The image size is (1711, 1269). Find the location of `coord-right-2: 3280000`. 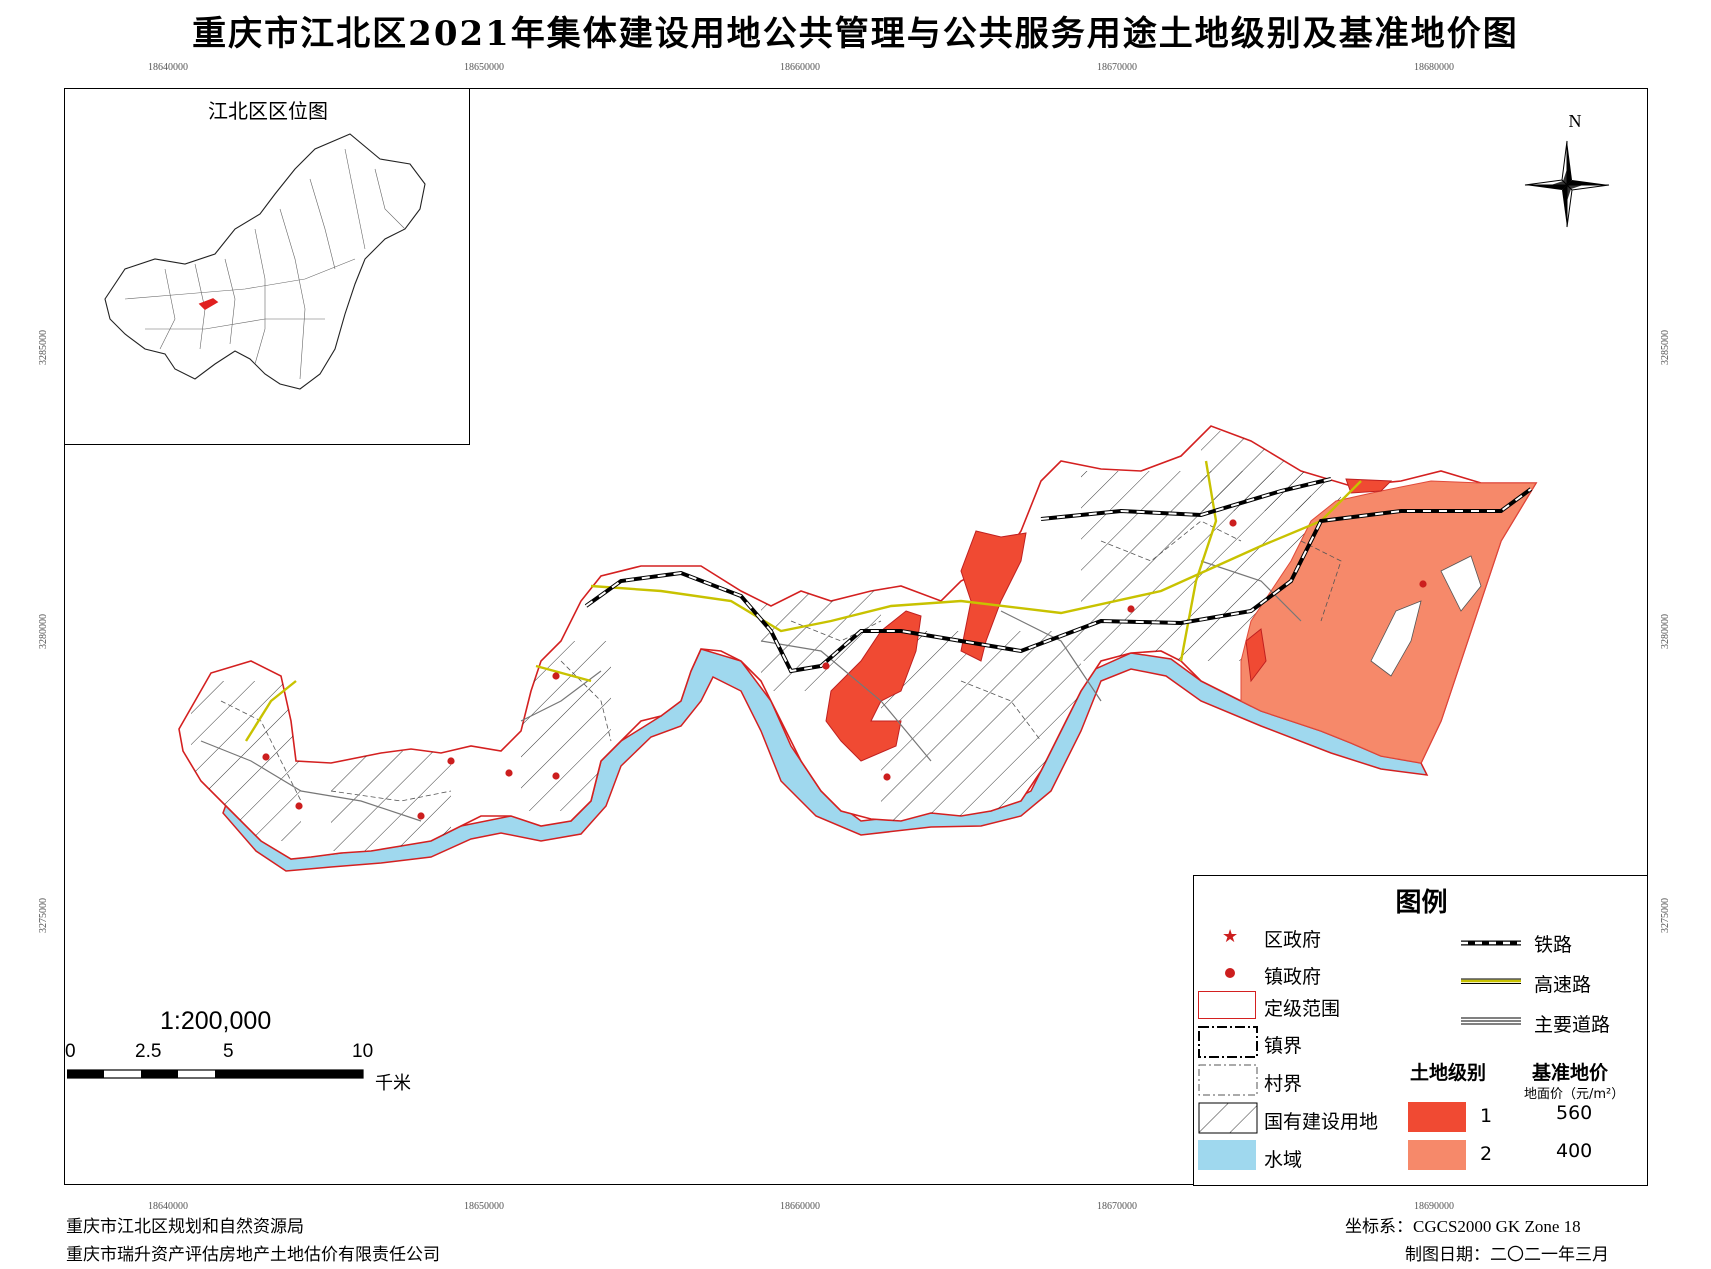

coord-right-2: 3280000 is located at coordinates (1665, 631).